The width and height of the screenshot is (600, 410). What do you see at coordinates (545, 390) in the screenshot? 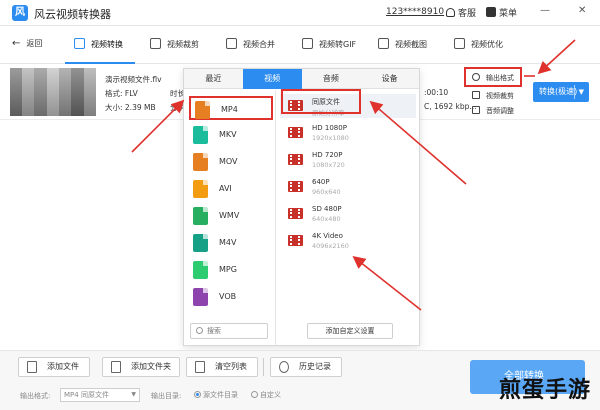
I see `watermark-text: 煎蛋手游` at bounding box center [545, 390].